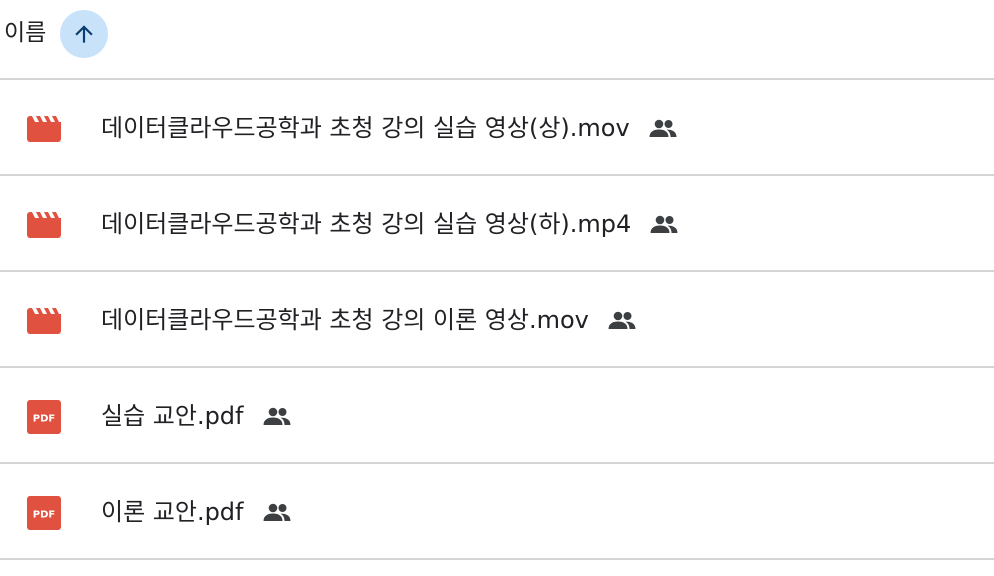 This screenshot has width=994, height=576. I want to click on file-name: 실습 교안.pdf, so click(172, 416).